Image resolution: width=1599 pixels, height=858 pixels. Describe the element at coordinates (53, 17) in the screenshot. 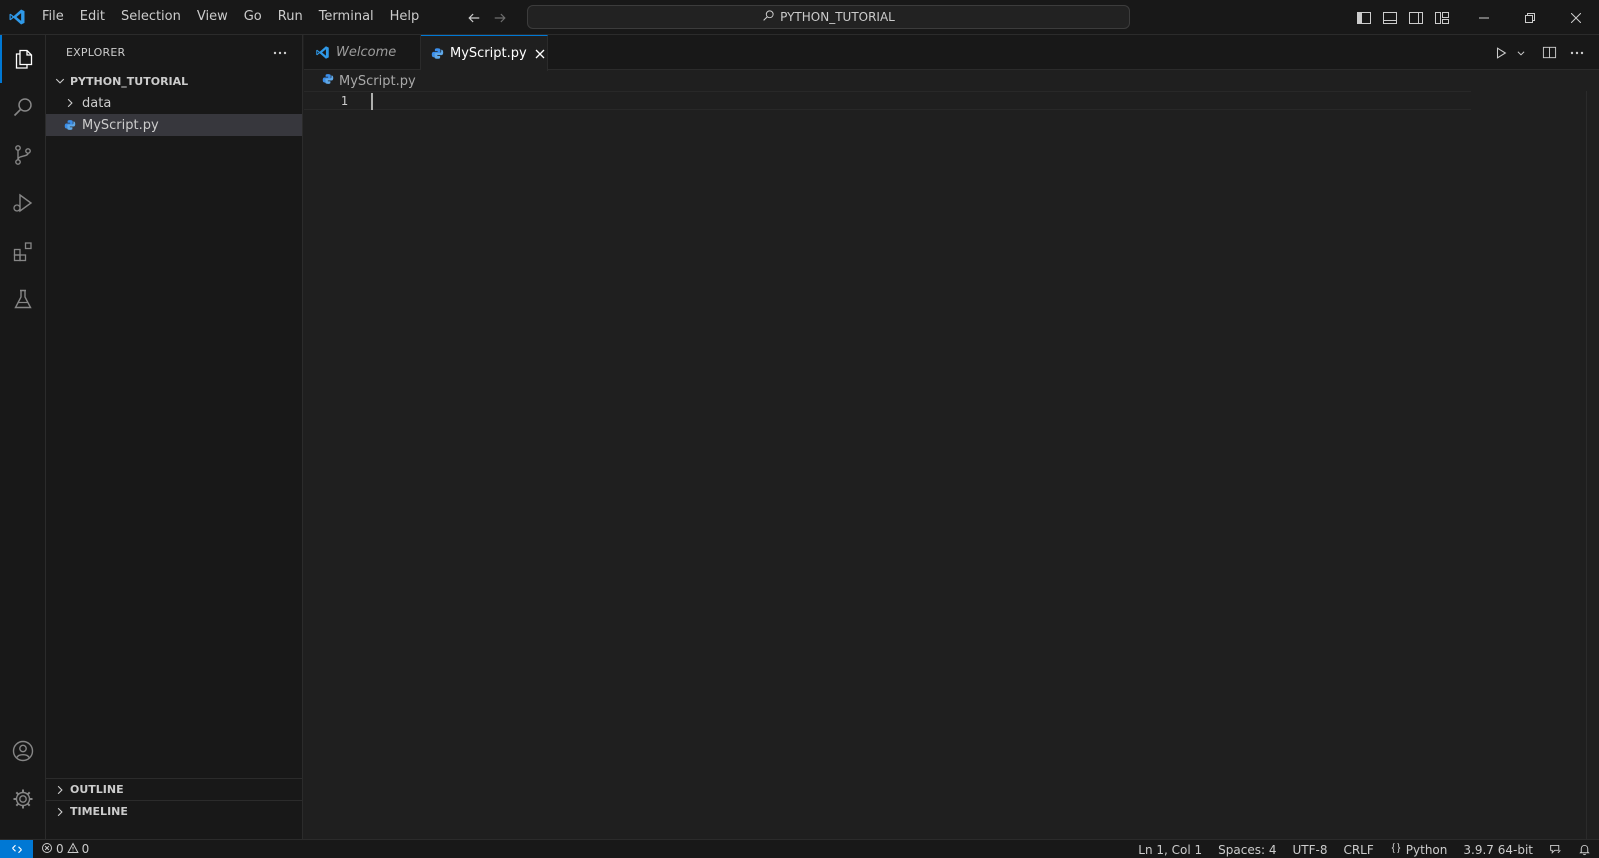

I see `menu-file: File` at that location.